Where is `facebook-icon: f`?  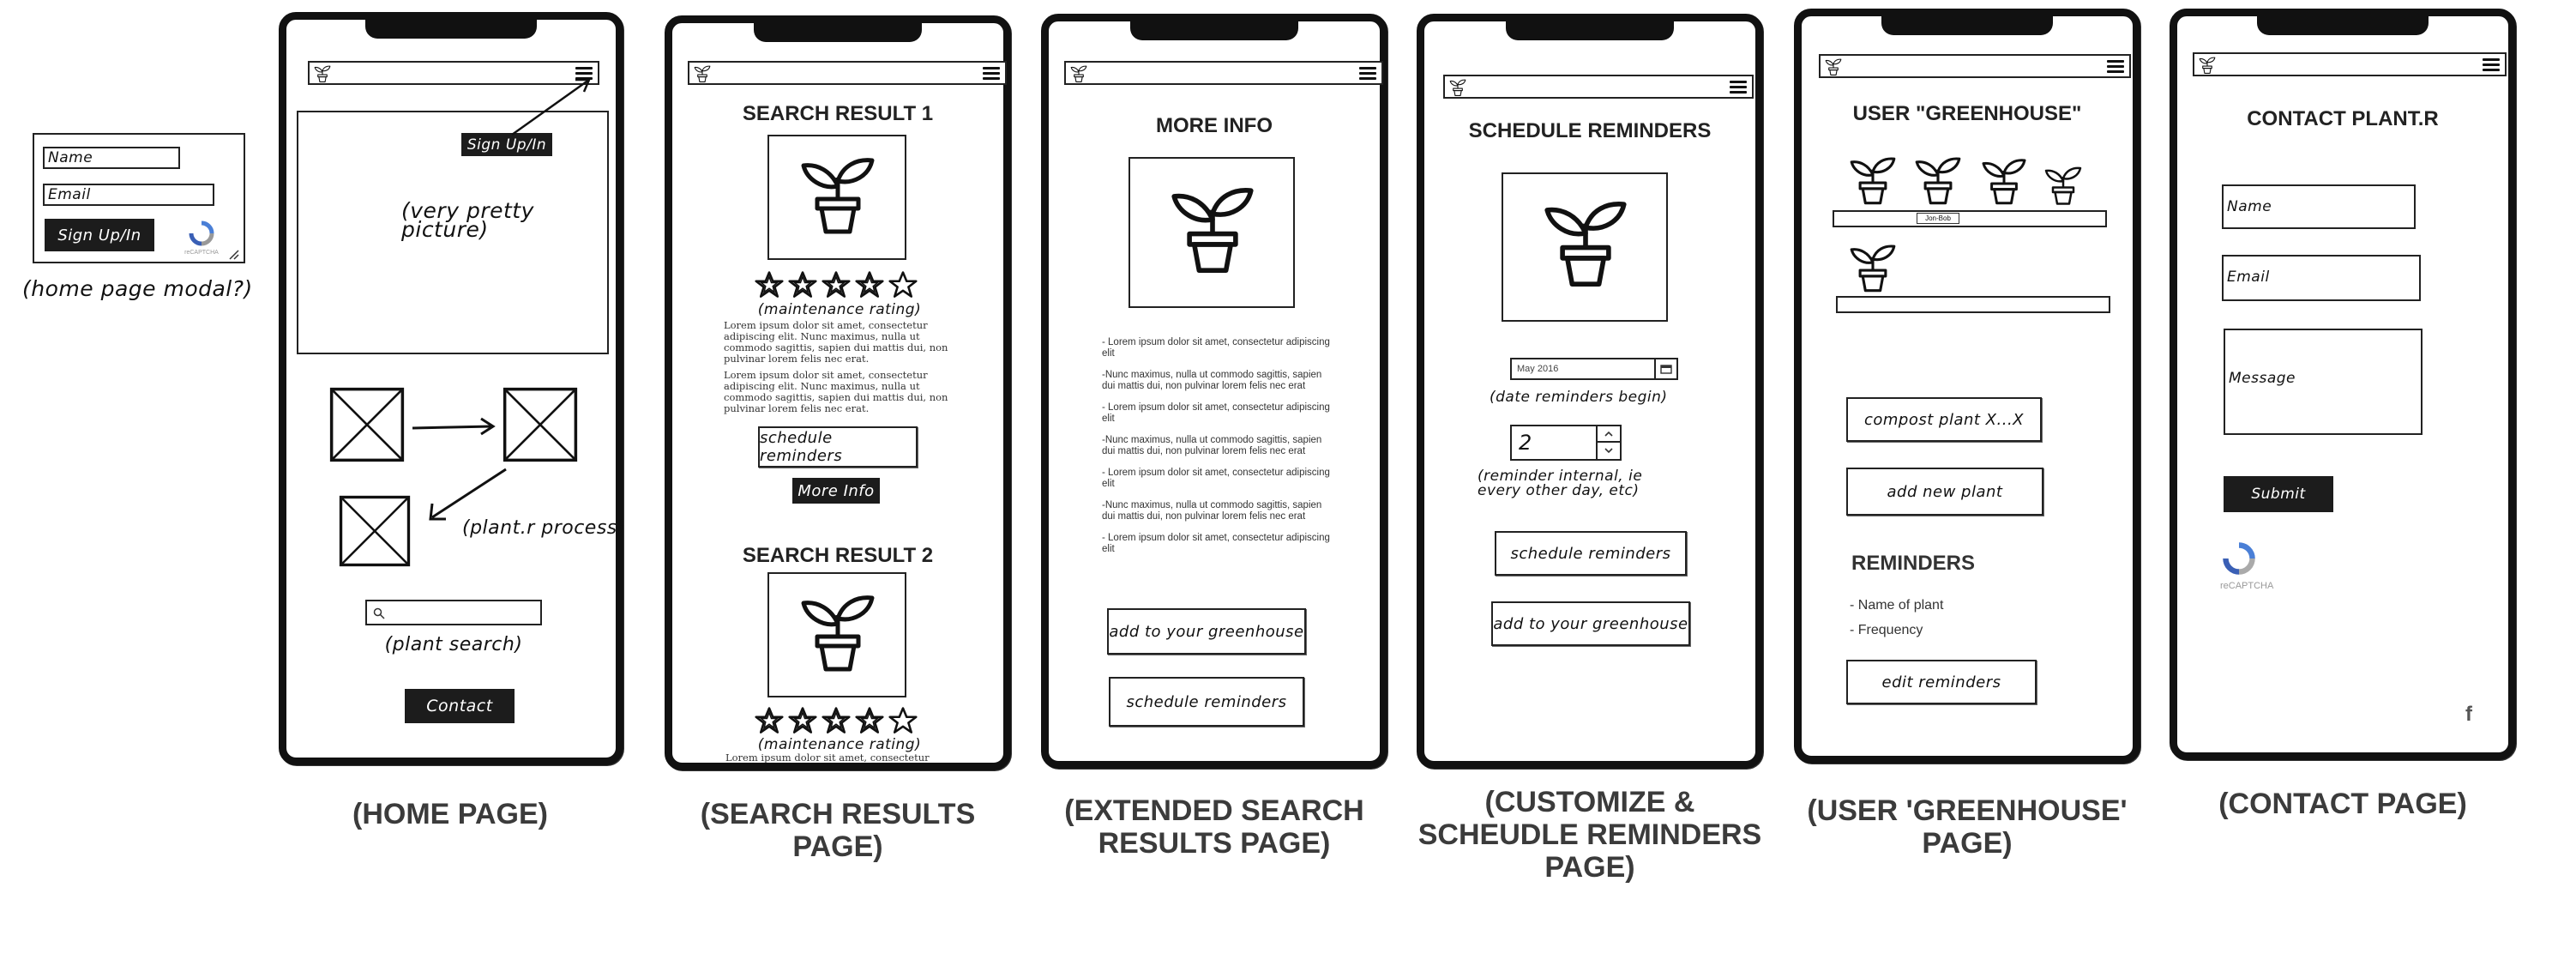
facebook-icon: f is located at coordinates (2468, 715).